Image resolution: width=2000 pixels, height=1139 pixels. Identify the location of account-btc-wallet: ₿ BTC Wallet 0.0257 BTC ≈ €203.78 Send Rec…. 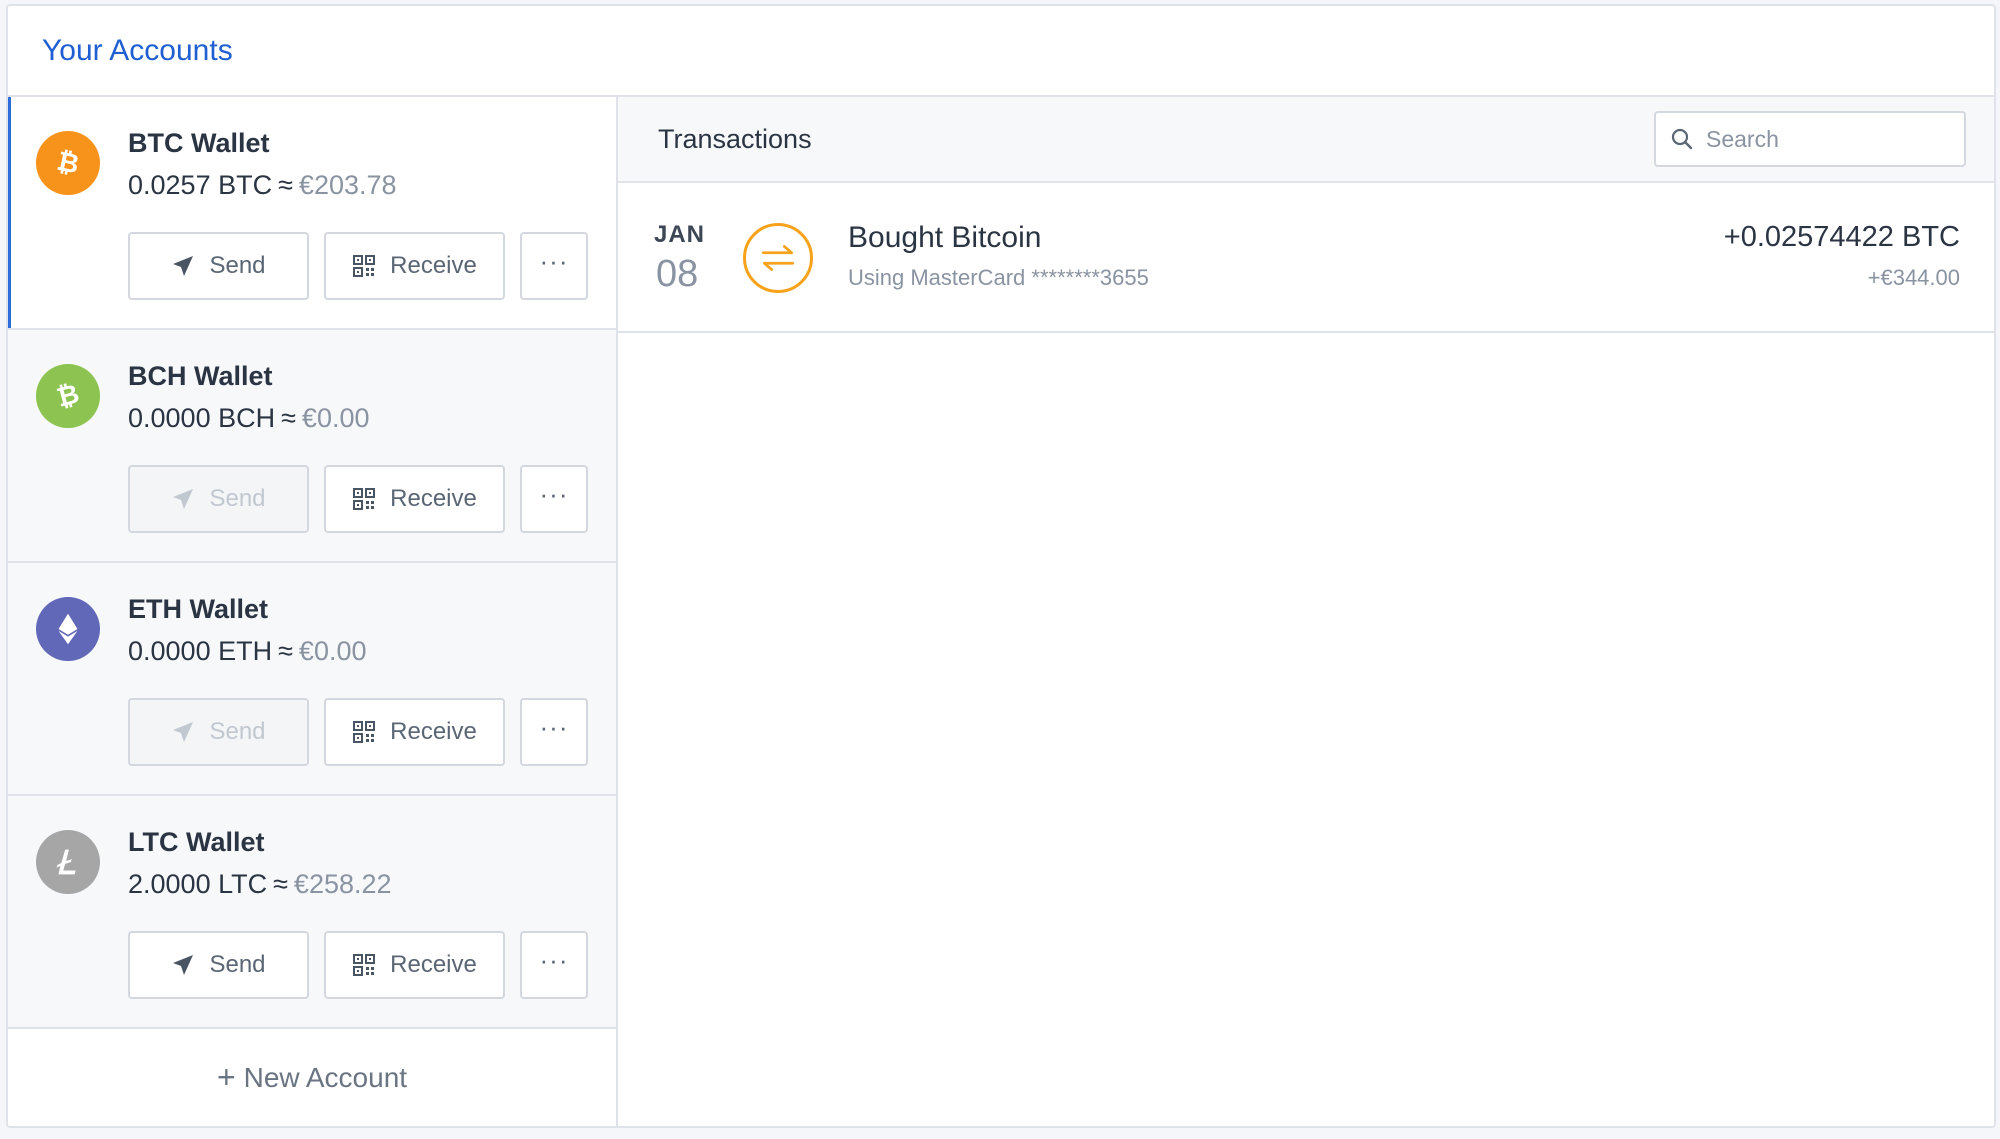
(312, 213).